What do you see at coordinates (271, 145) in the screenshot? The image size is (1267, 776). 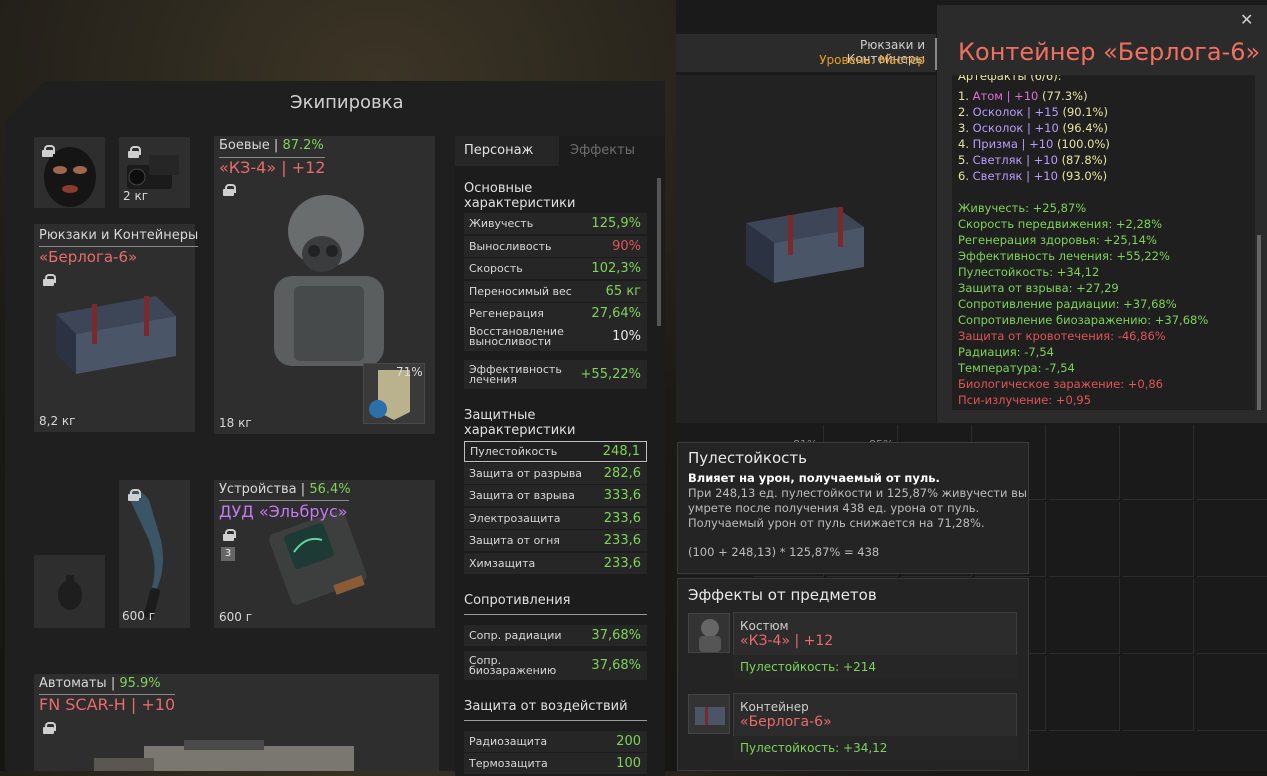 I see `armor-category: Боевые | 87.2%` at bounding box center [271, 145].